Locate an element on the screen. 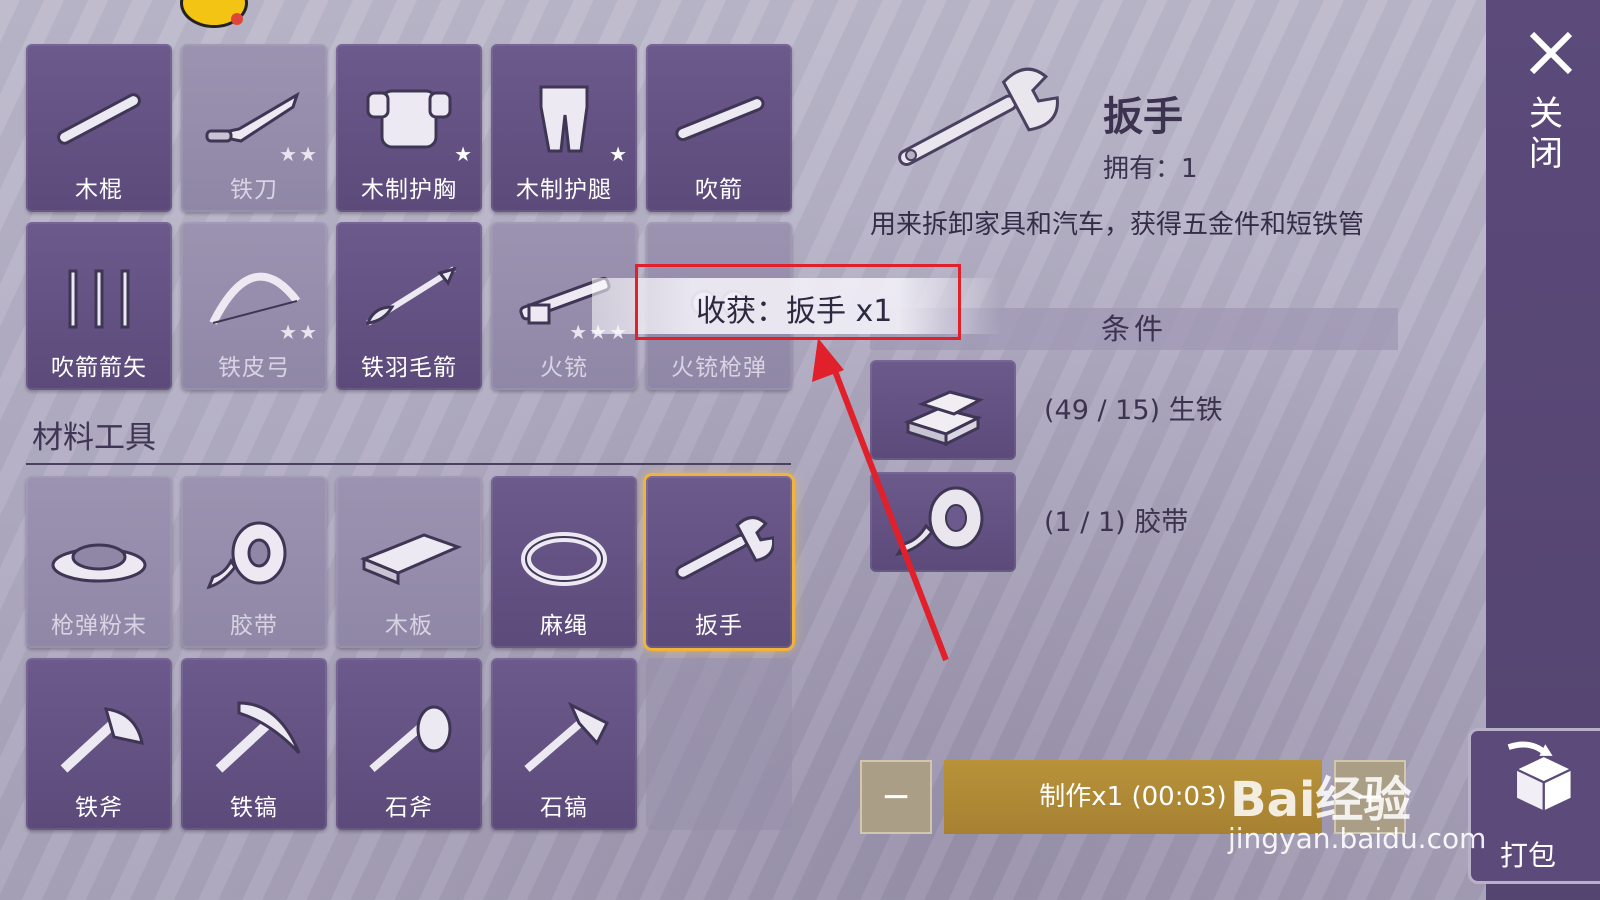 The image size is (1600, 900). wood-chestguard-icon is located at coordinates (409, 119).